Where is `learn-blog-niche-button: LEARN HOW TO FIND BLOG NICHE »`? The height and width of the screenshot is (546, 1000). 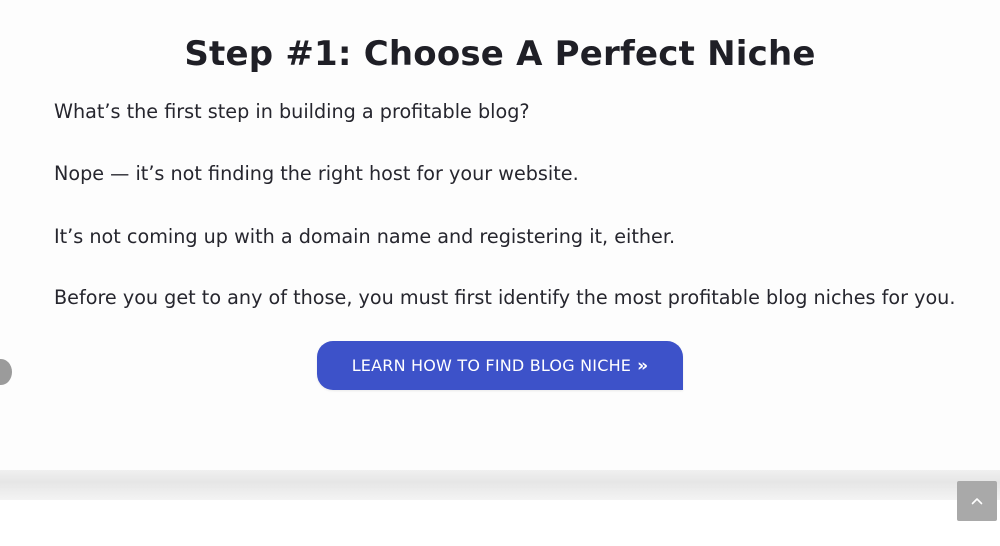
learn-blog-niche-button: LEARN HOW TO FIND BLOG NICHE » is located at coordinates (500, 365).